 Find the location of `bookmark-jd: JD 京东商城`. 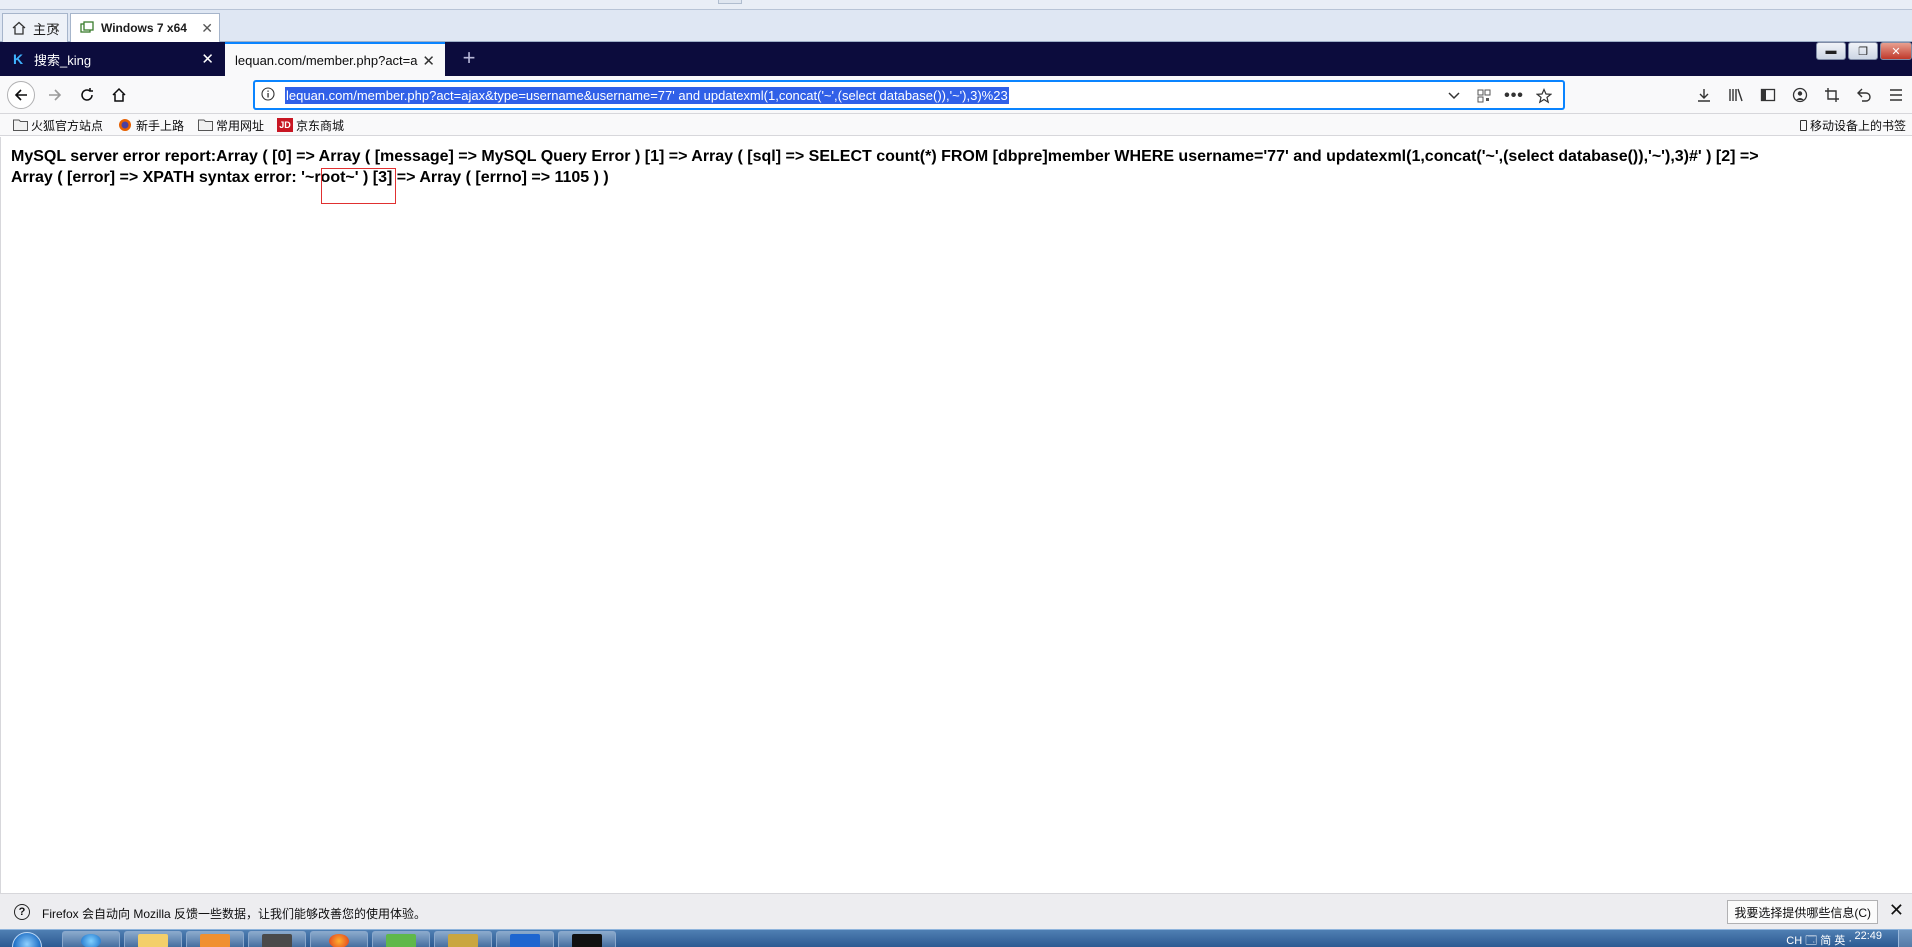

bookmark-jd: JD 京东商城 is located at coordinates (310, 125).